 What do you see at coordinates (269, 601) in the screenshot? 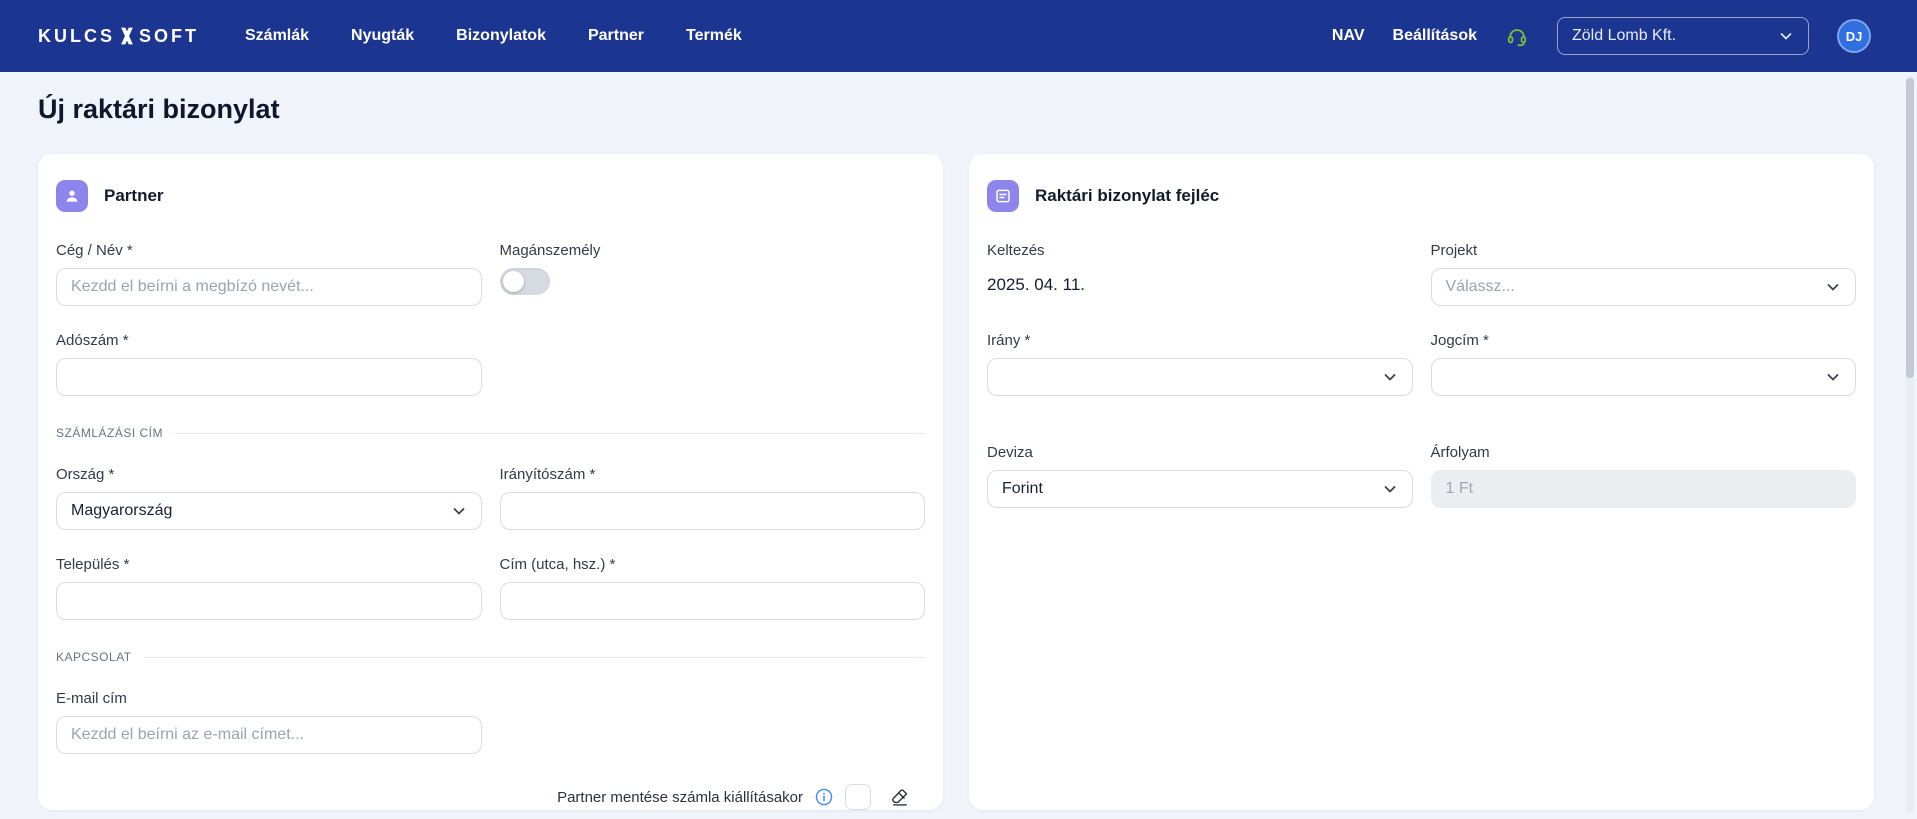
I see `city-input` at bounding box center [269, 601].